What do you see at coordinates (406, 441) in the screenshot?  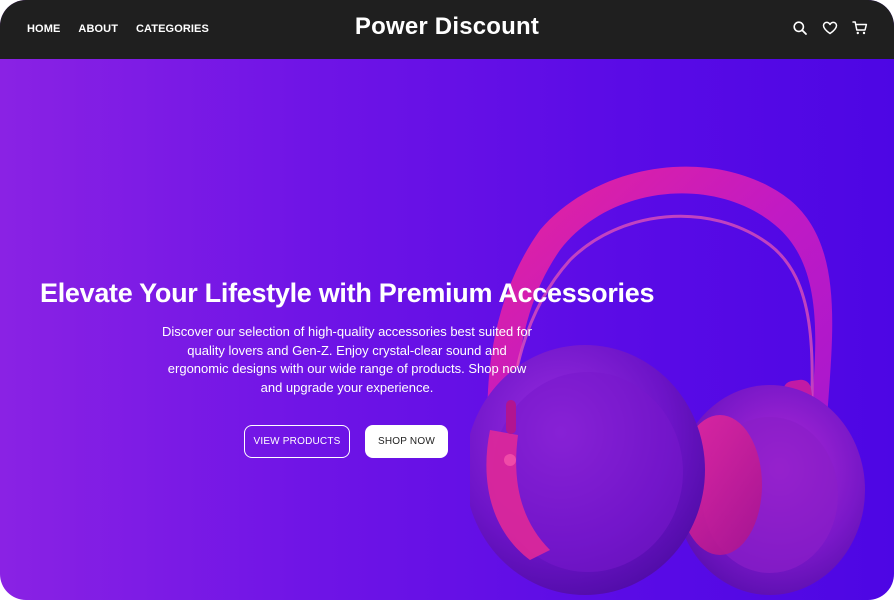 I see `shop-now-button: SHOP NOW` at bounding box center [406, 441].